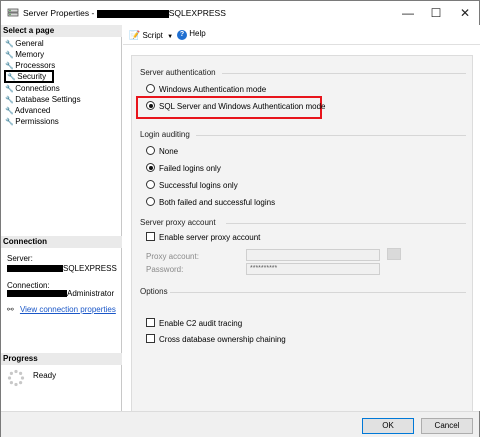  I want to click on page-item-label: Memory, so click(30, 54).